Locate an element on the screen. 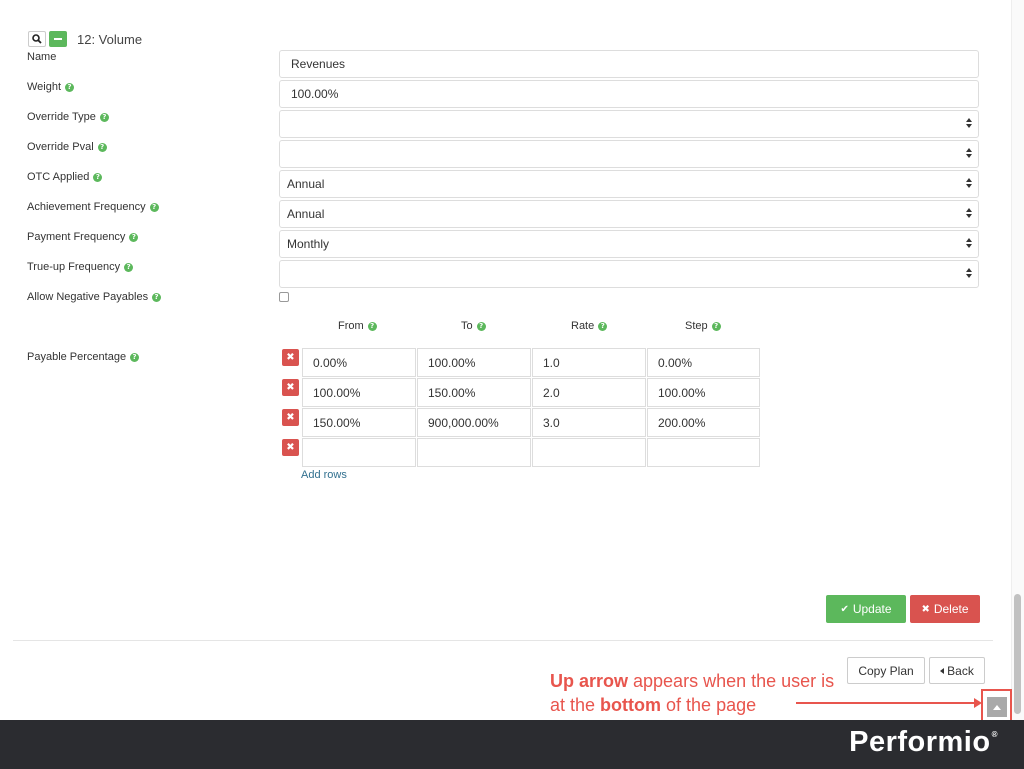 This screenshot has height=769, width=1024. weight-label: Weight? is located at coordinates (51, 87).